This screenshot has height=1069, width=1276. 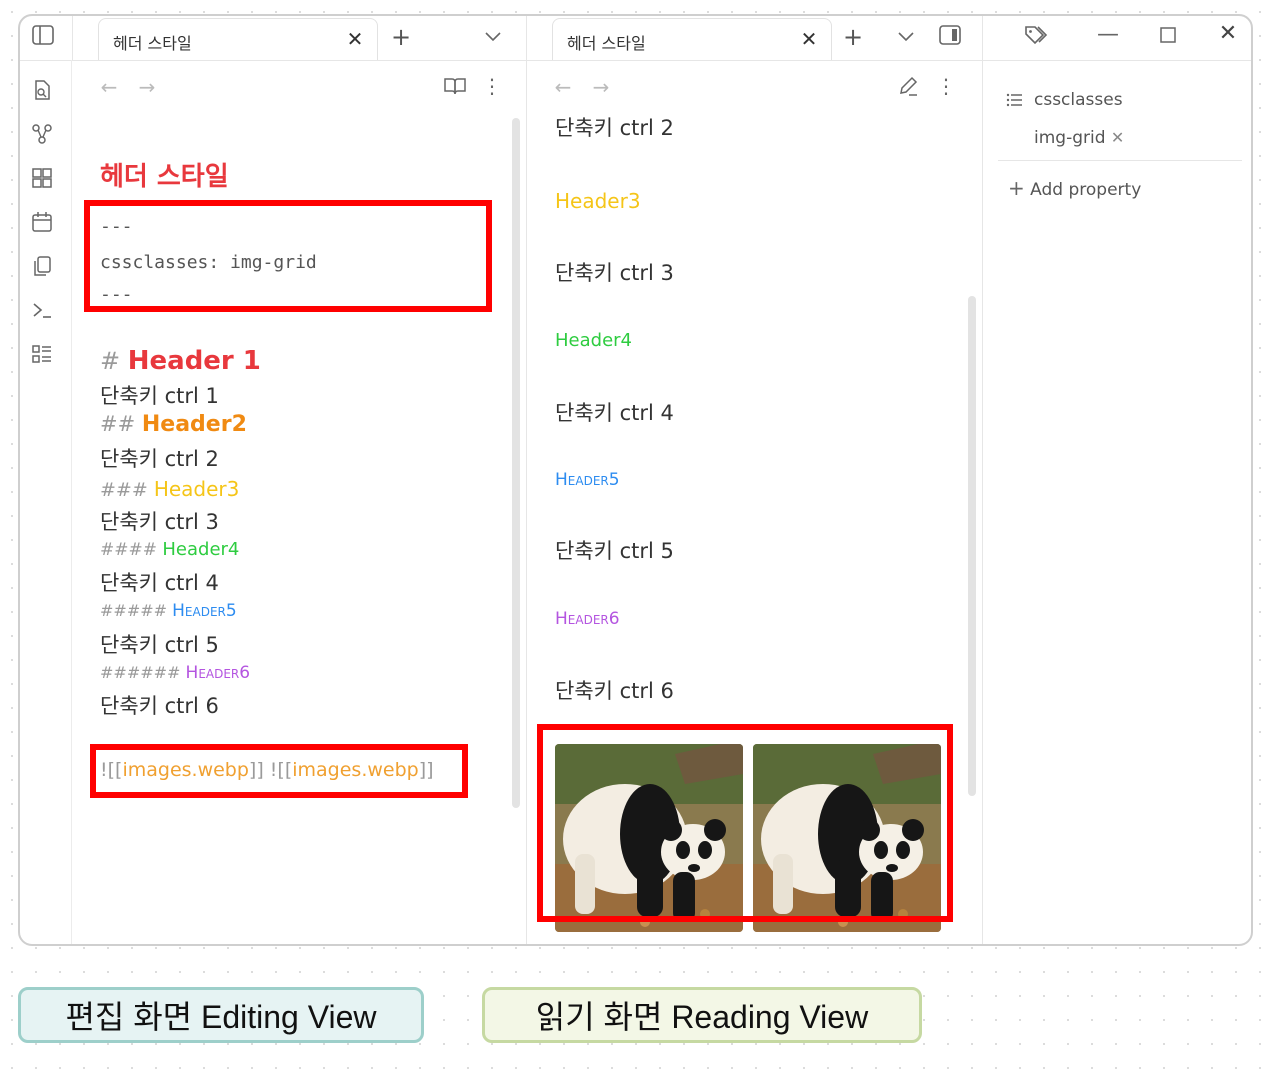 What do you see at coordinates (114, 361) in the screenshot?
I see `heading-marker: #` at bounding box center [114, 361].